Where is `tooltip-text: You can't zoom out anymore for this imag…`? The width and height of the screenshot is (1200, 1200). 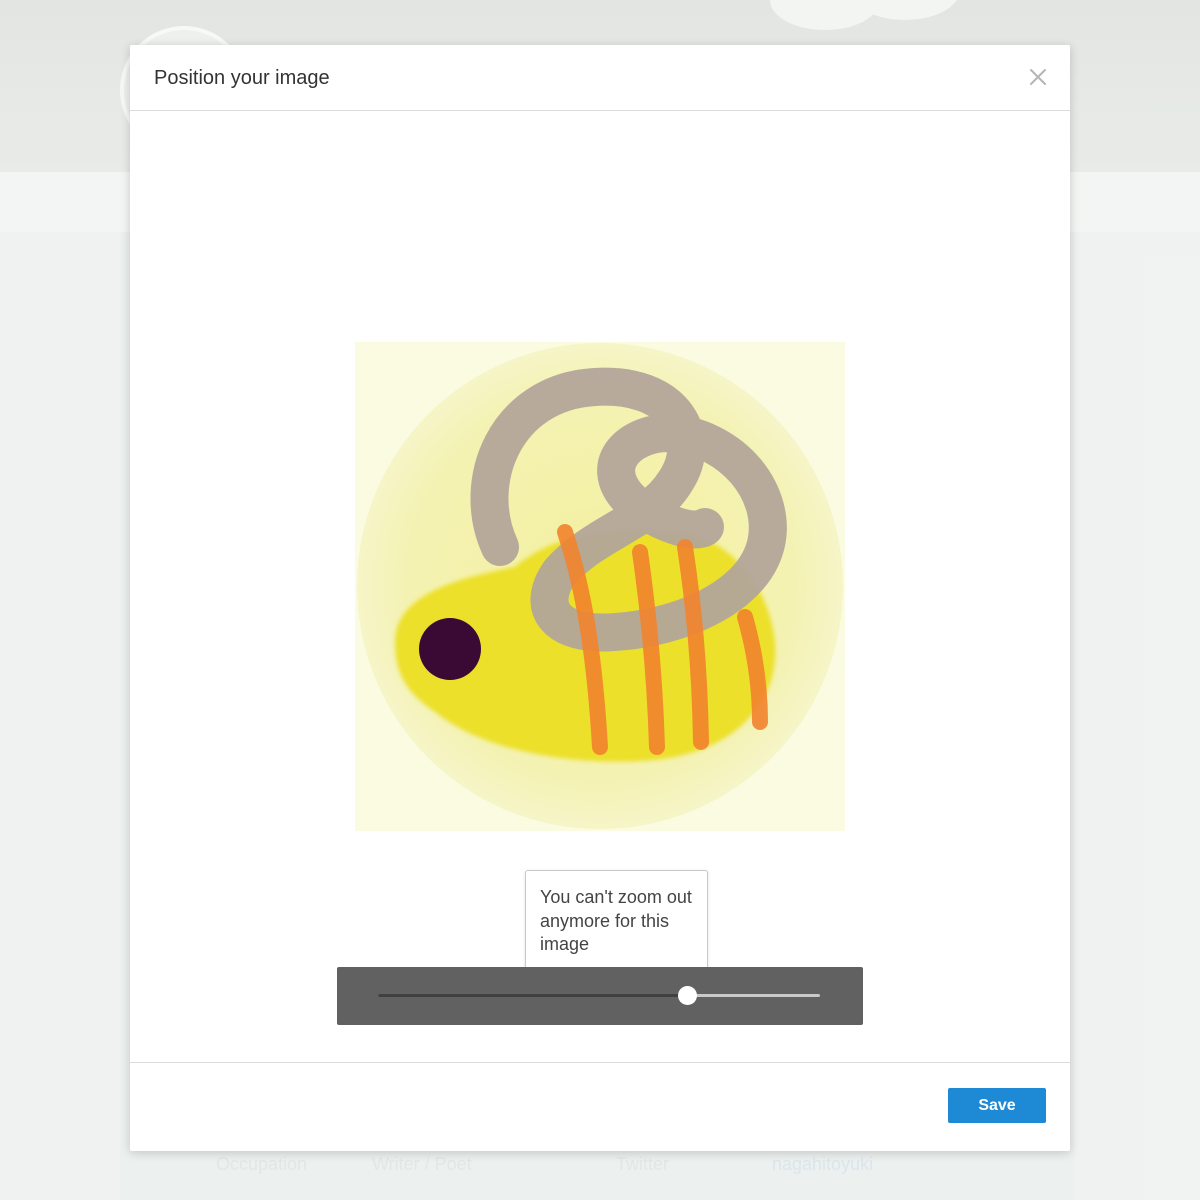 tooltip-text: You can't zoom out anymore for this imag… is located at coordinates (616, 920).